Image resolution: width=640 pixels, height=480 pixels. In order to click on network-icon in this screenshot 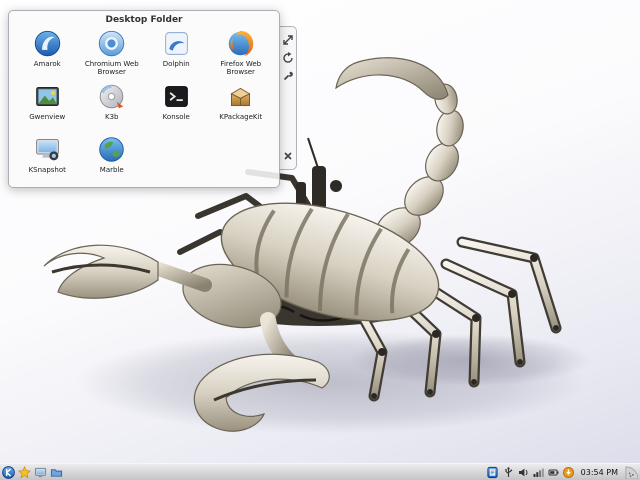, I will do `click(538, 472)`.